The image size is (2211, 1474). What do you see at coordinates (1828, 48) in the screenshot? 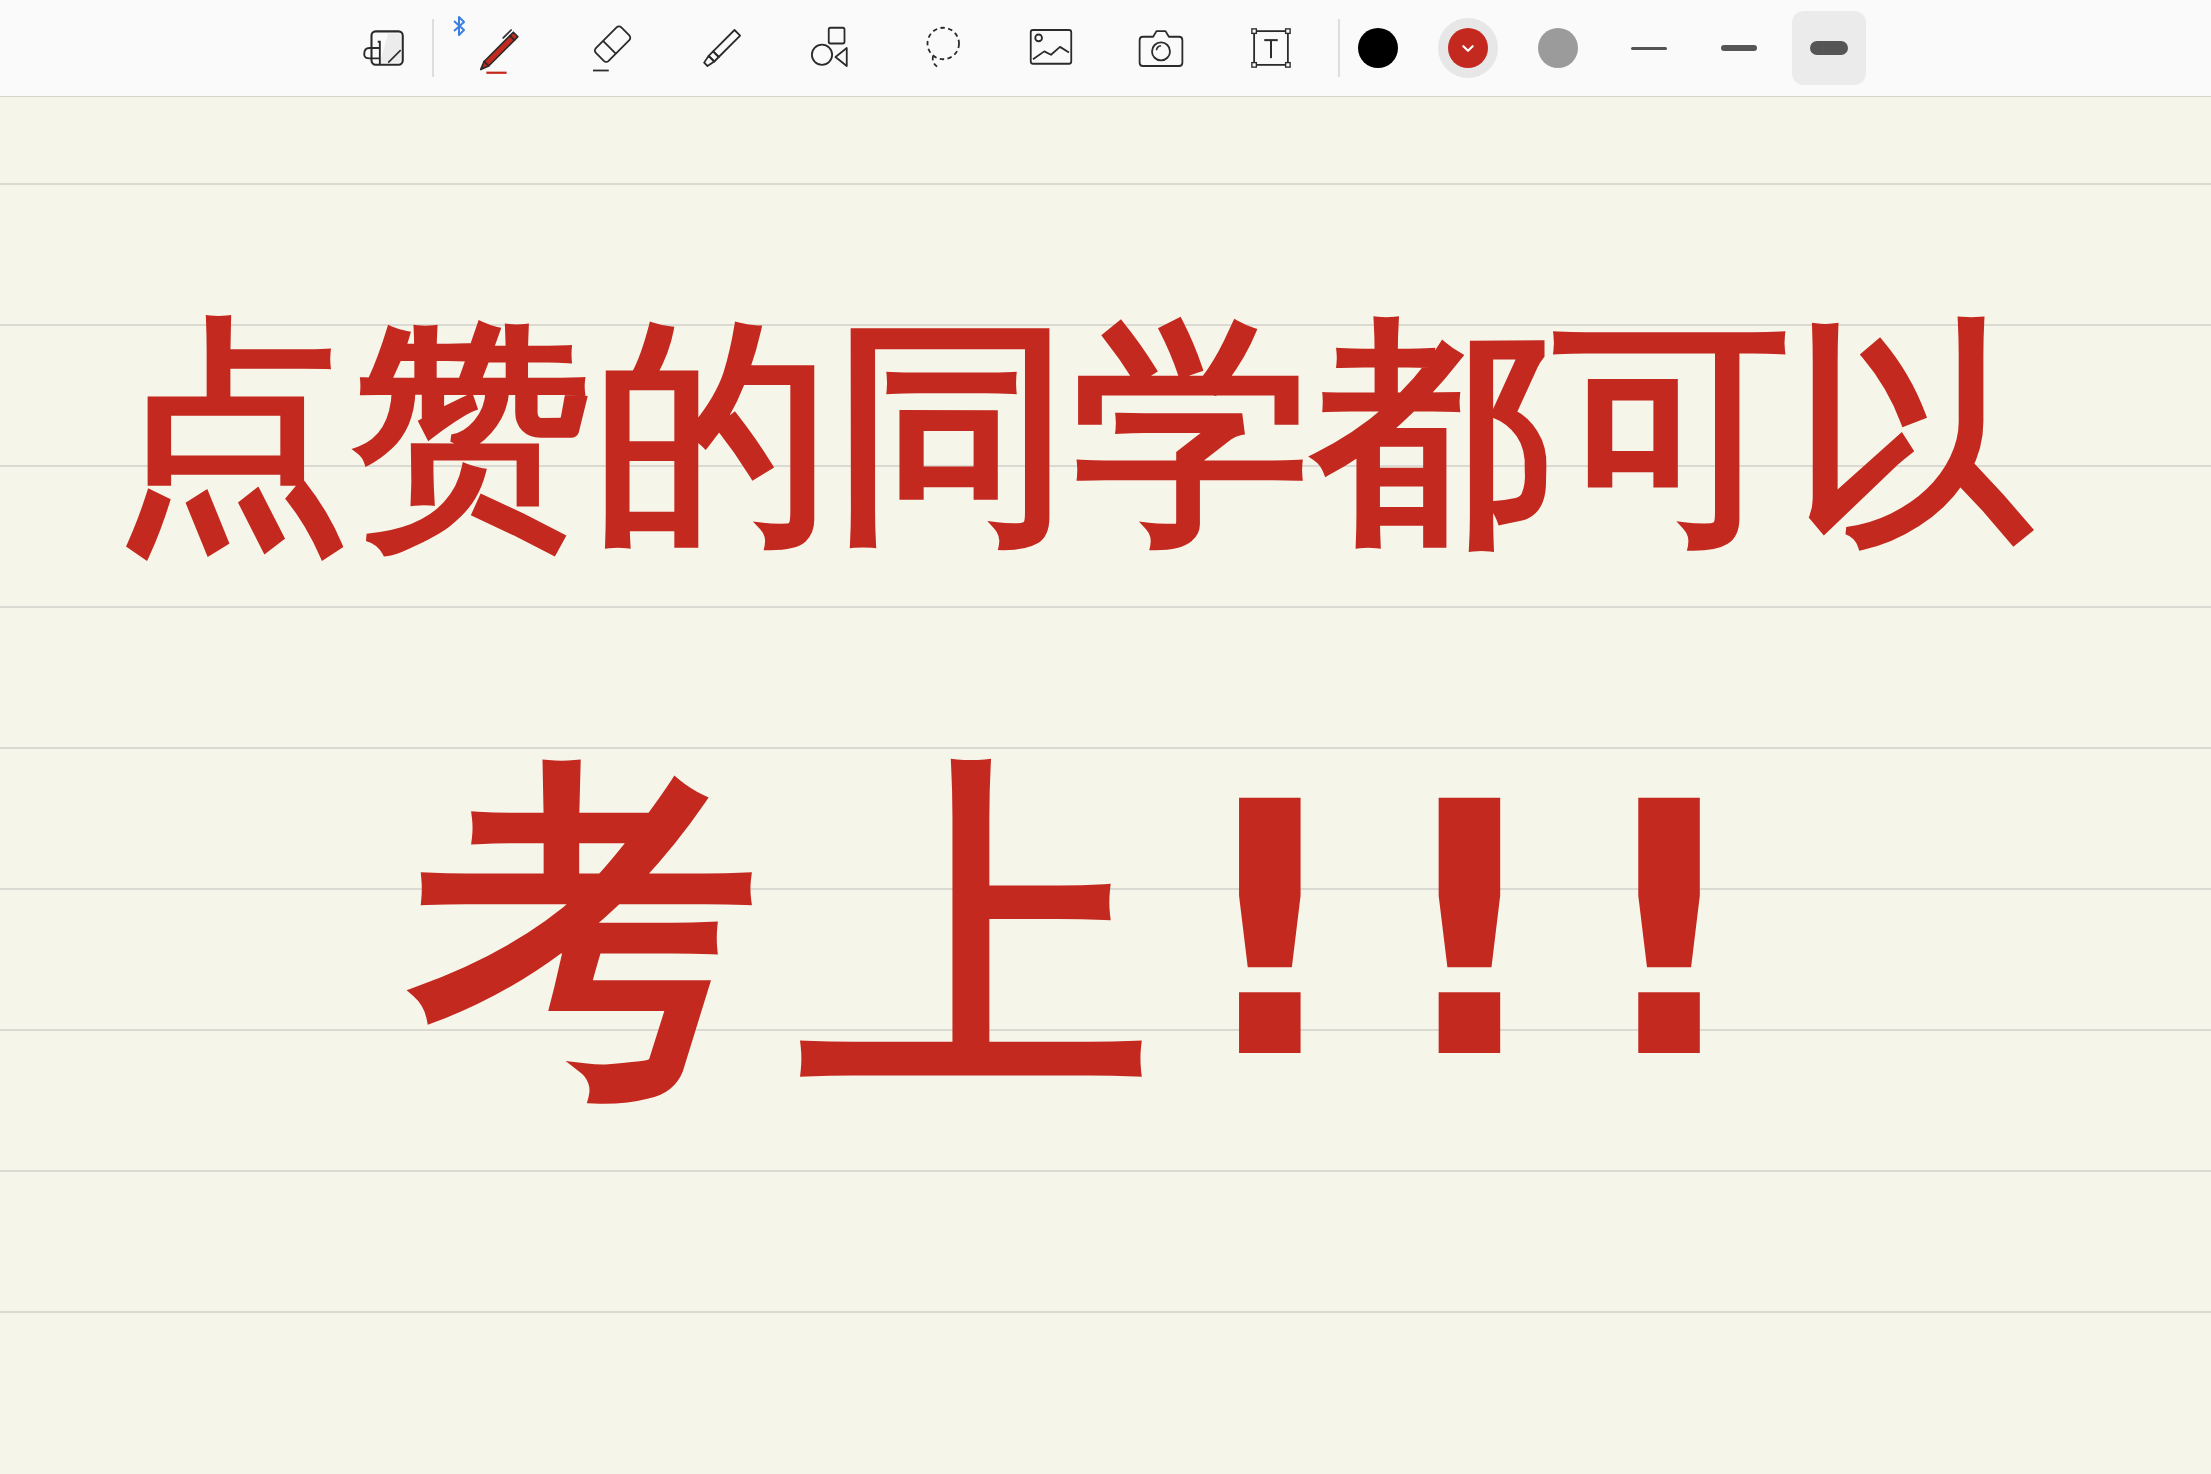
I see `line-width-button` at bounding box center [1828, 48].